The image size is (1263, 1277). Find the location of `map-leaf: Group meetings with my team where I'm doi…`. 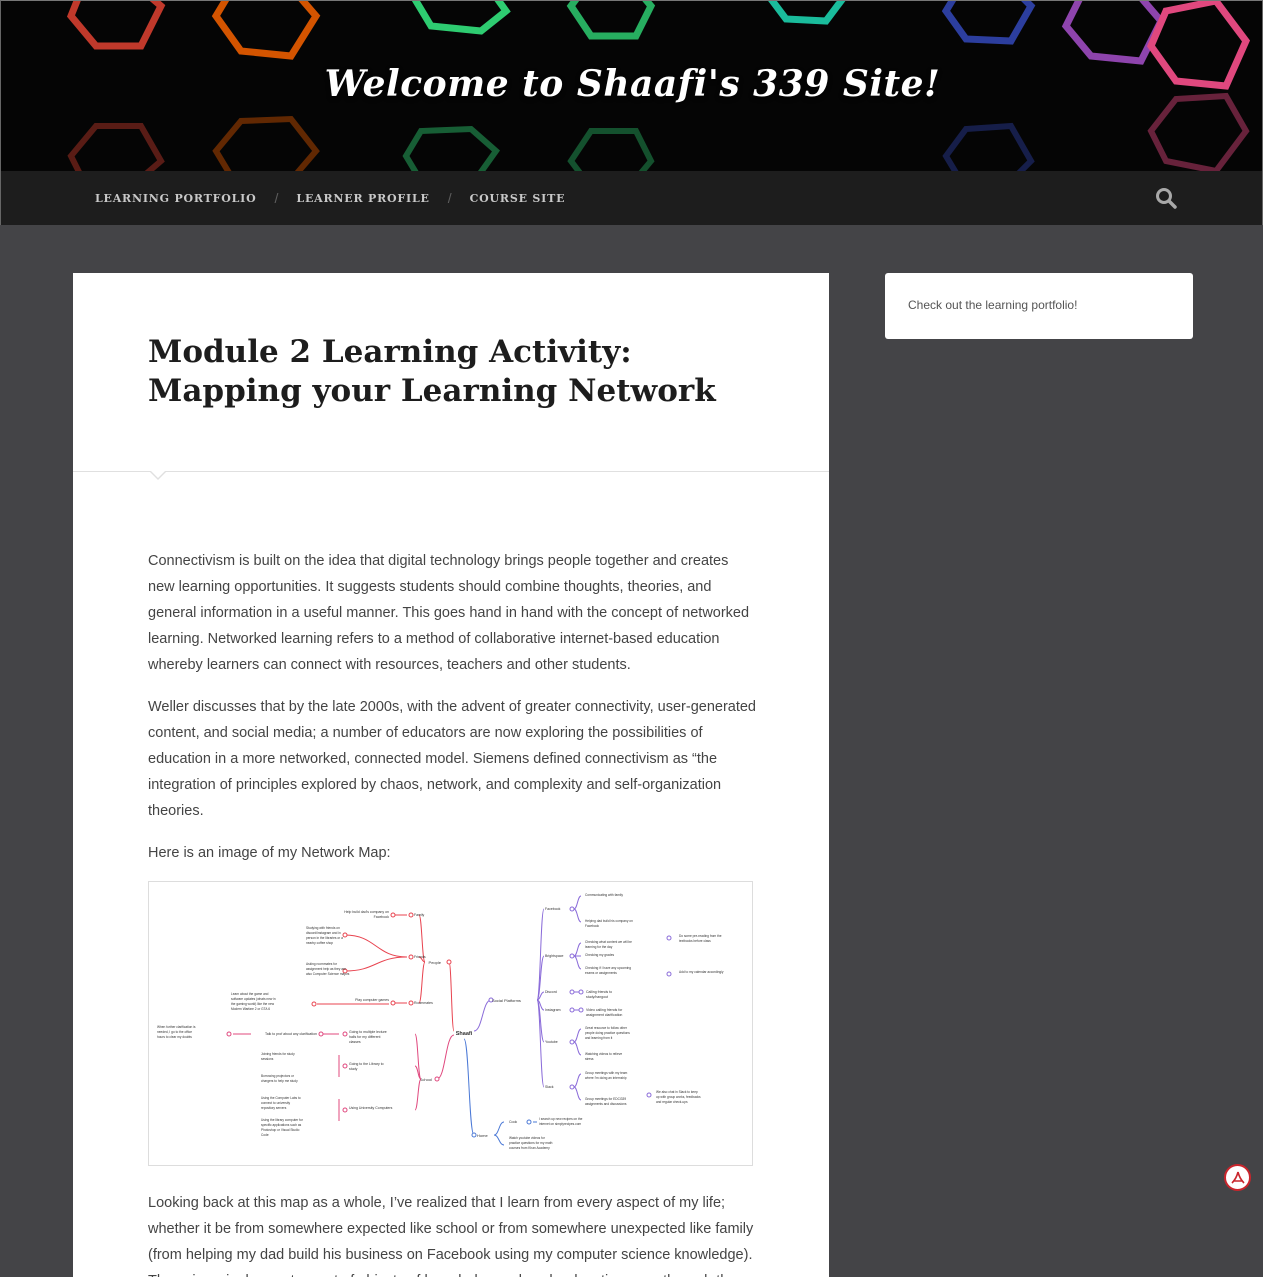

map-leaf: Group meetings with my team where I'm doi… is located at coordinates (606, 1075).